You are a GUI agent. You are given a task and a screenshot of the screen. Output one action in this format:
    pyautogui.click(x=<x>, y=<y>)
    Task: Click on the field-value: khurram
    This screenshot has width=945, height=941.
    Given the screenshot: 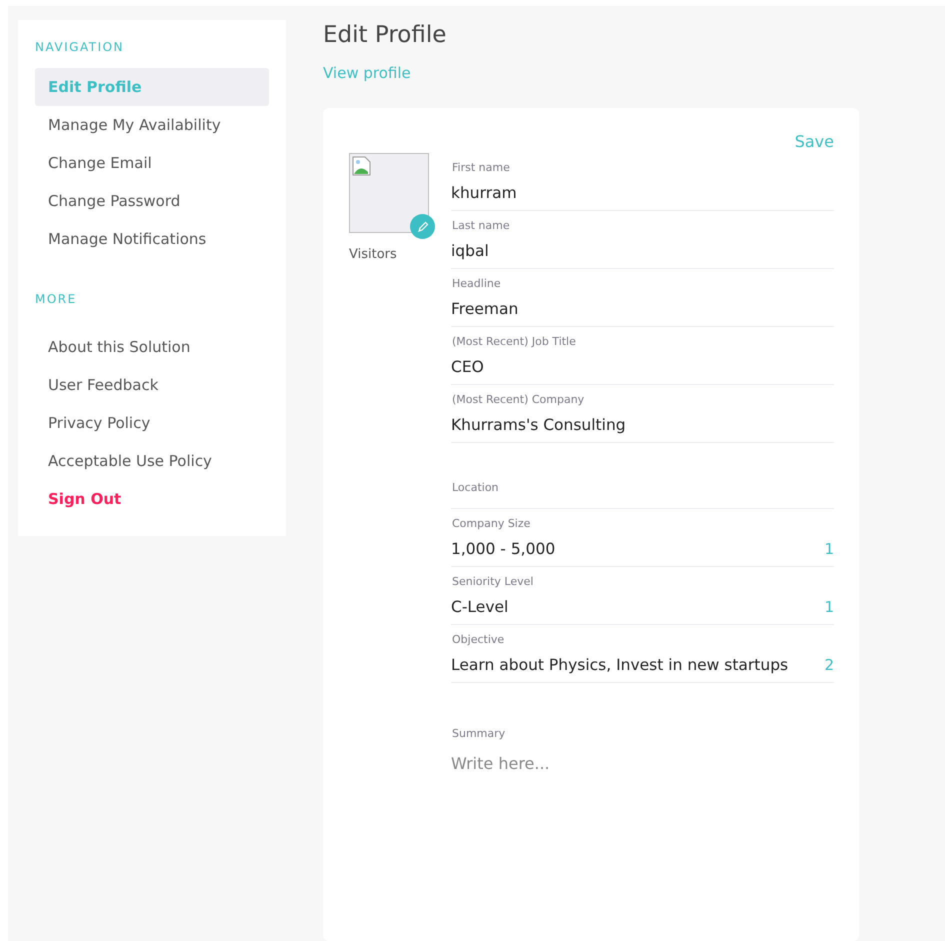 What is the action you would take?
    pyautogui.click(x=484, y=193)
    